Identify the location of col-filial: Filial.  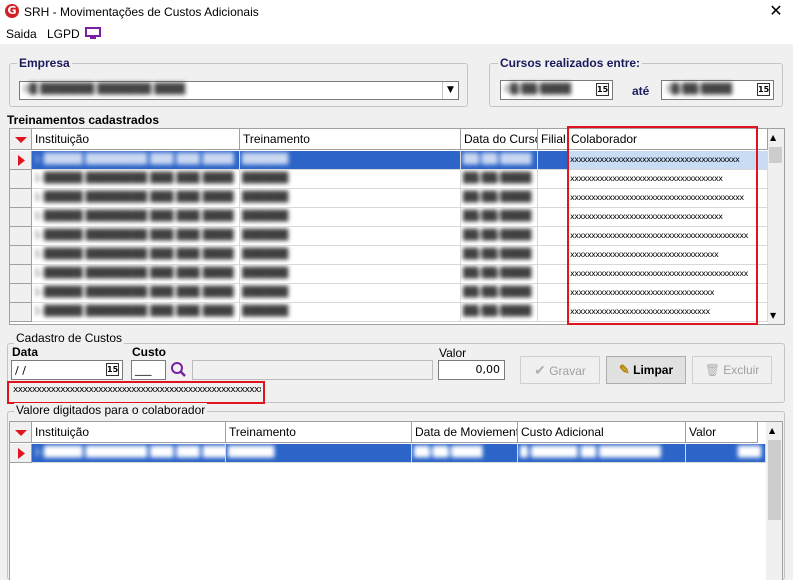
(553, 139).